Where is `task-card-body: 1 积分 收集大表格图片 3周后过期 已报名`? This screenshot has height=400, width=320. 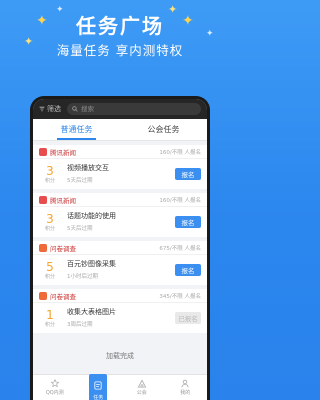 task-card-body: 1 积分 收集大表格图片 3周后过期 已报名 is located at coordinates (120, 318).